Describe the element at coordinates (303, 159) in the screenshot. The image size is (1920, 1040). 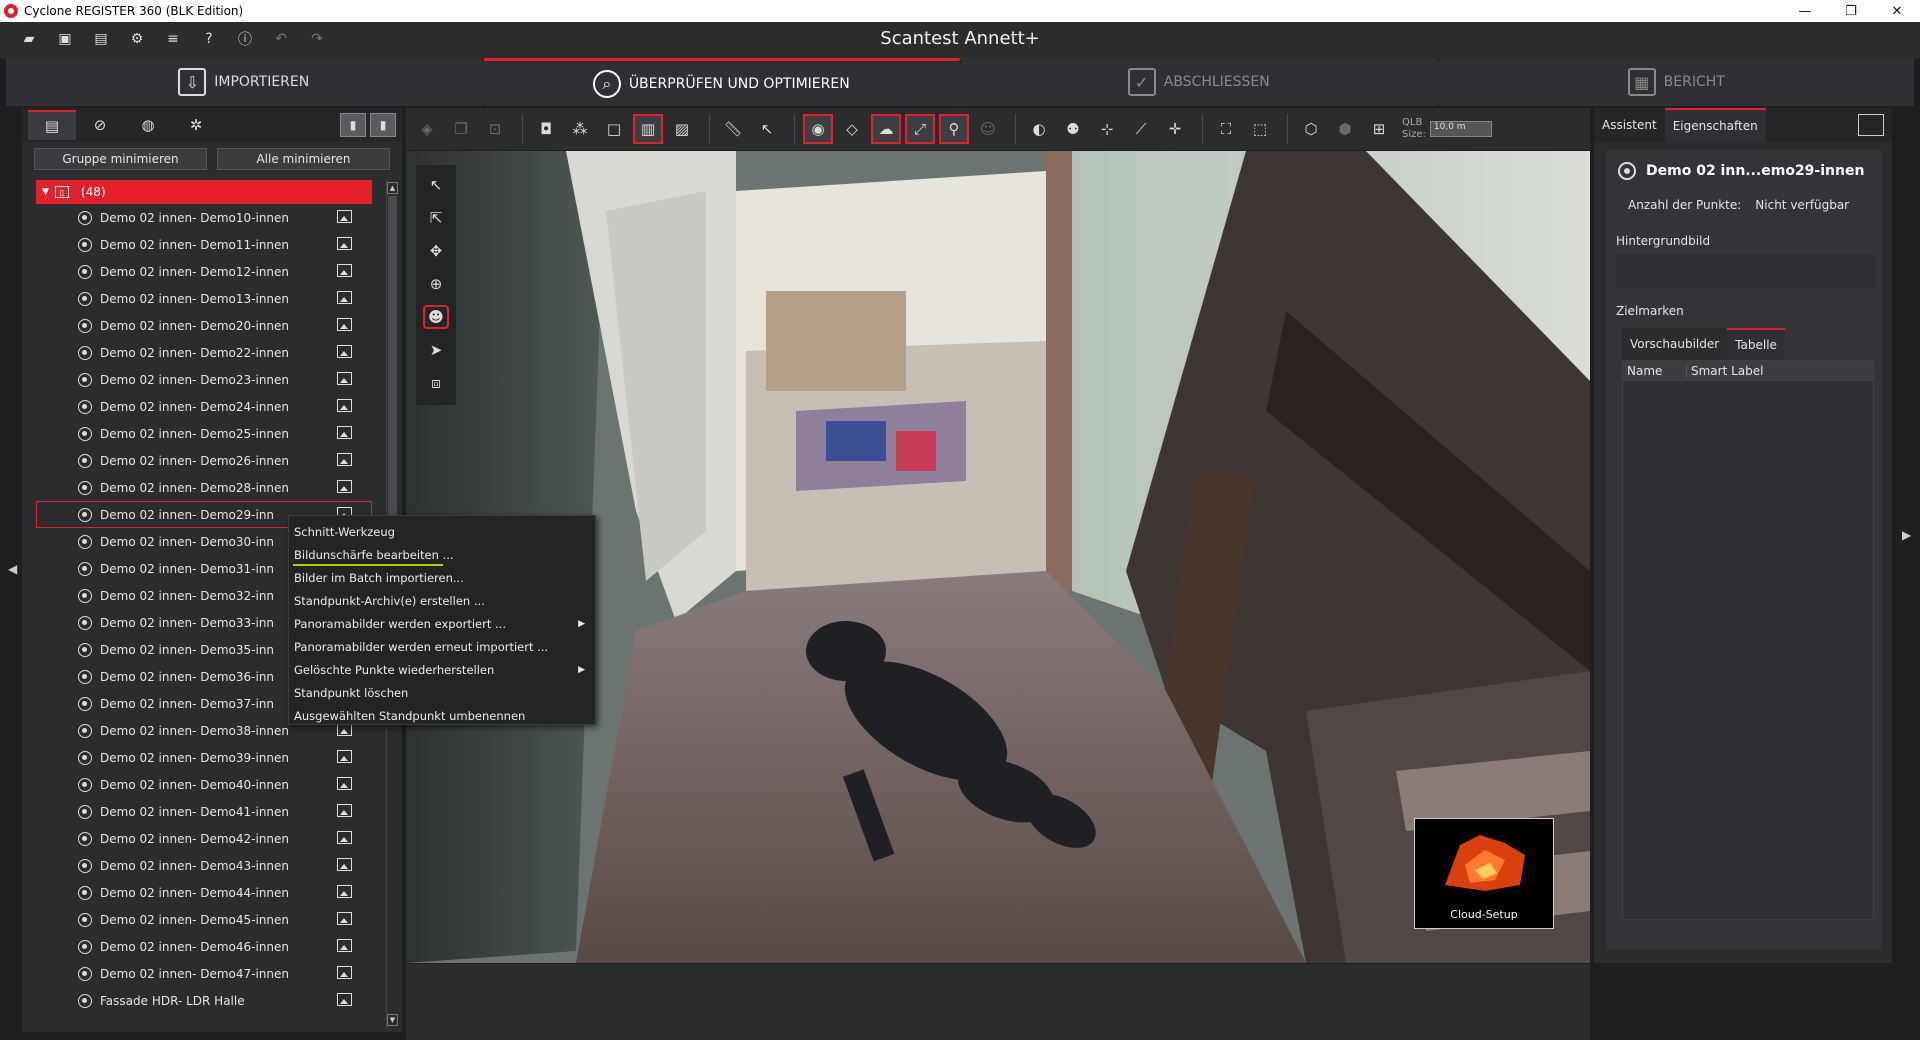
I see `collapse-all-button: Alle minimieren` at that location.